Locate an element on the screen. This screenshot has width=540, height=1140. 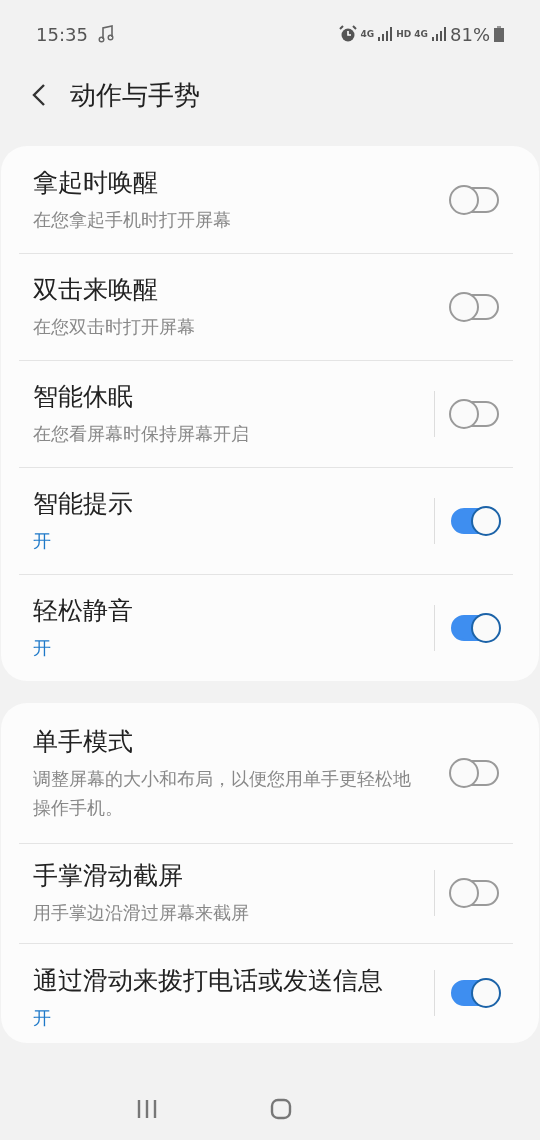
setting-title: 单手模式 is located at coordinates (224, 741).